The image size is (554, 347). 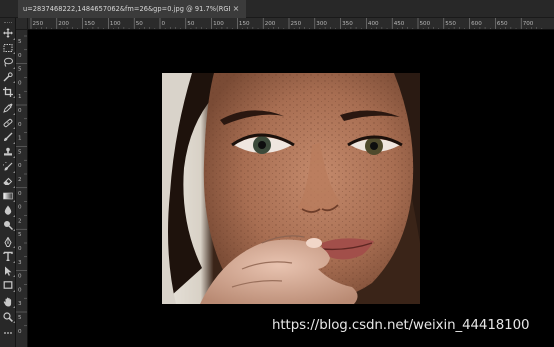 I want to click on panel-grip, so click(x=7, y=22).